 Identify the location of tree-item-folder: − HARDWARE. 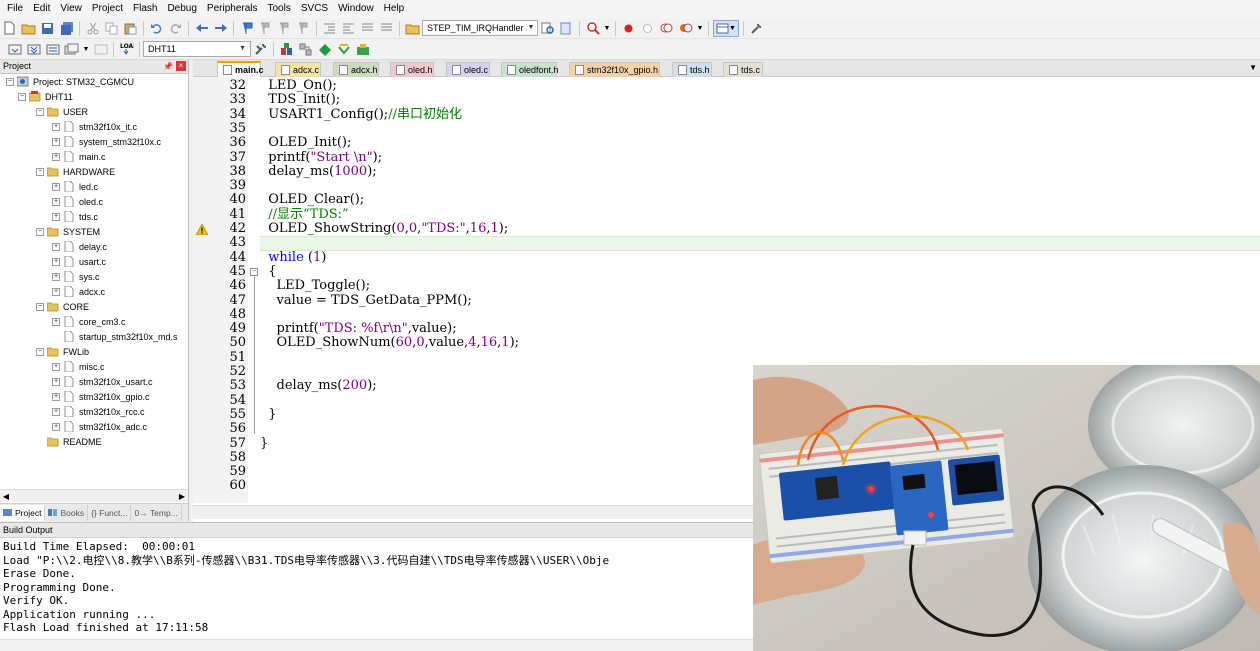
(75, 171).